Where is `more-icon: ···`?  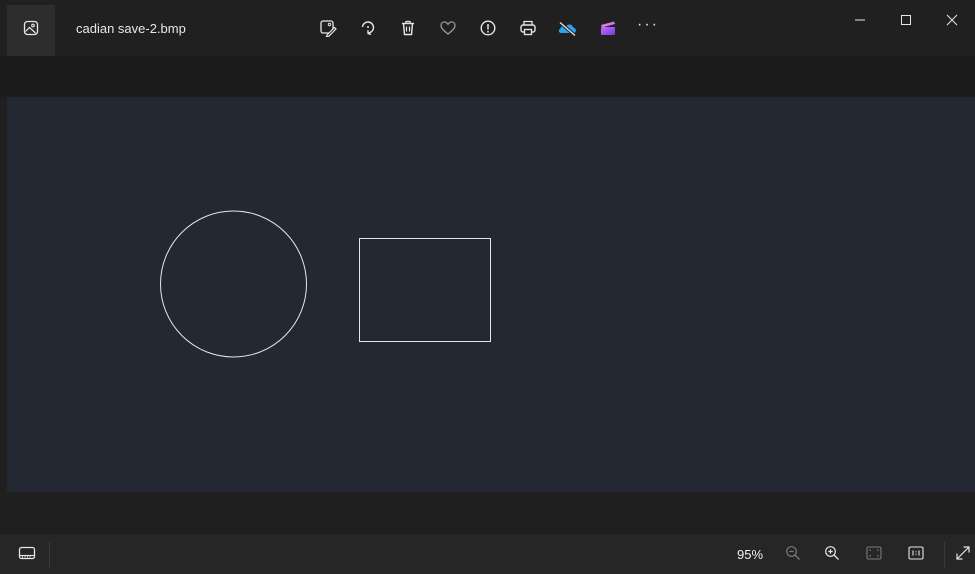
more-icon: ··· is located at coordinates (648, 24).